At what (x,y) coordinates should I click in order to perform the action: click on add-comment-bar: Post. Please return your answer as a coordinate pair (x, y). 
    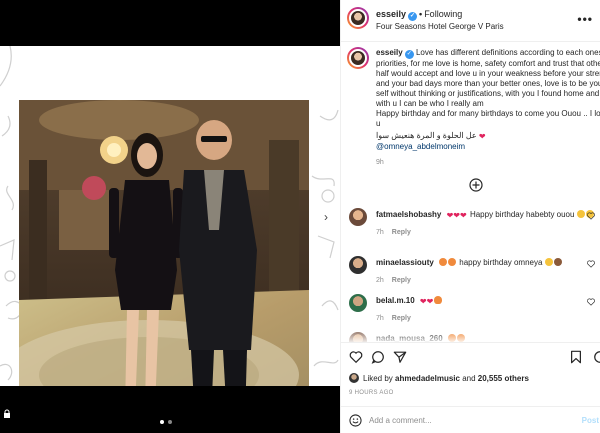
    Looking at the image, I should click on (470, 419).